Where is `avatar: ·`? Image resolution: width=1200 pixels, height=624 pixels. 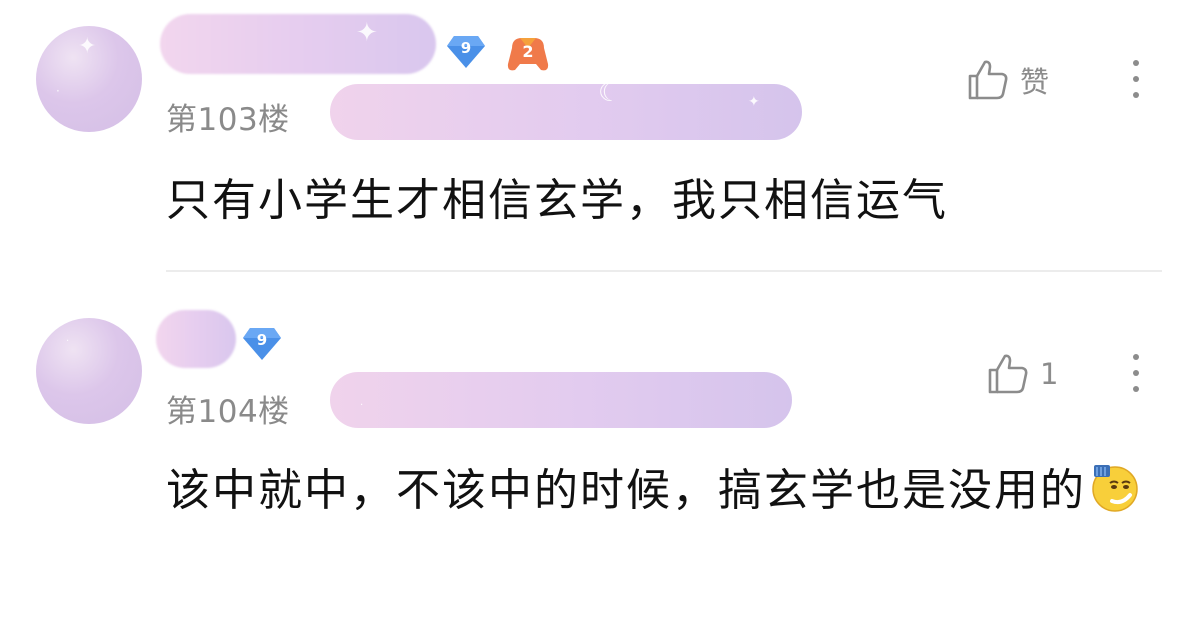 avatar: · is located at coordinates (89, 371).